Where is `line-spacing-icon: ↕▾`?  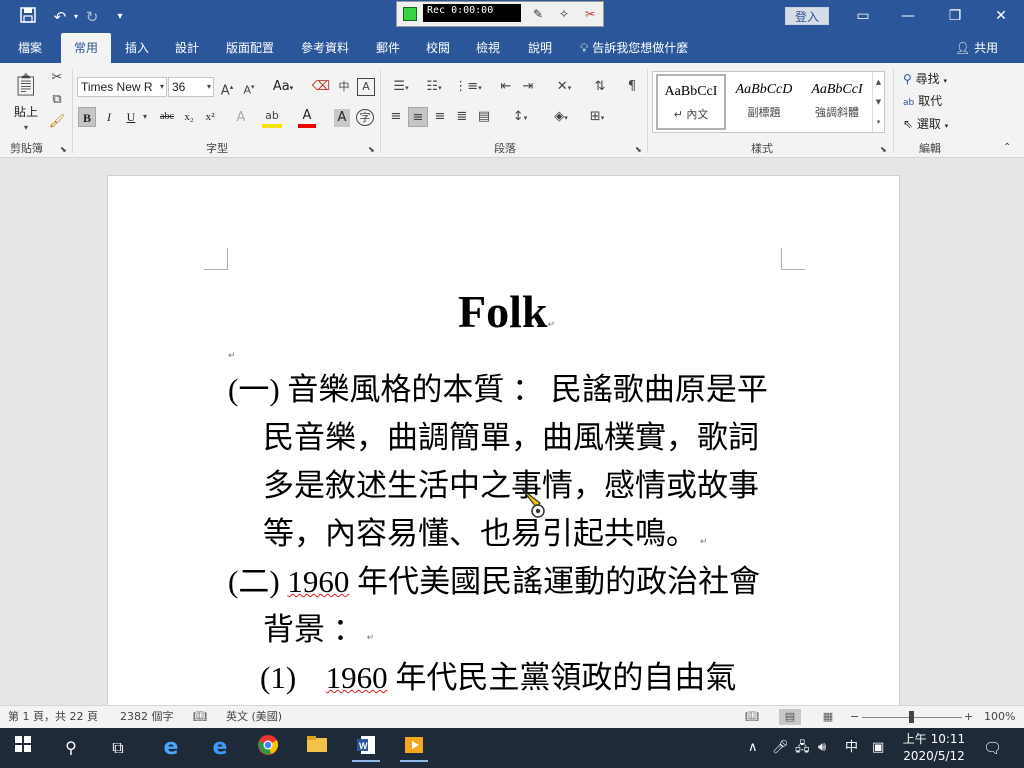 line-spacing-icon: ↕▾ is located at coordinates (520, 117).